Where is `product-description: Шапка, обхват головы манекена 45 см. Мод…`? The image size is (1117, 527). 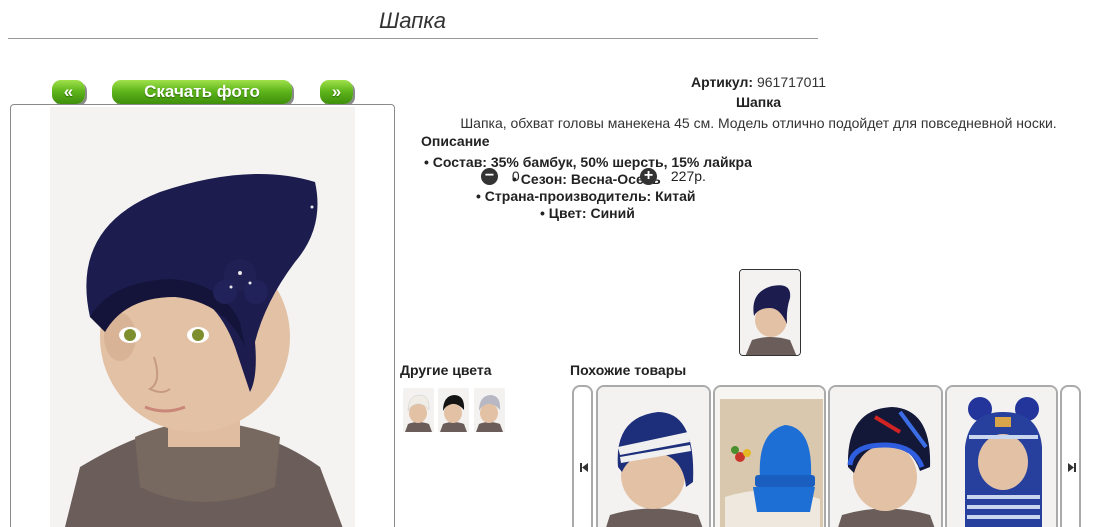 product-description: Шапка, обхват головы манекена 45 см. Мод… is located at coordinates (758, 123).